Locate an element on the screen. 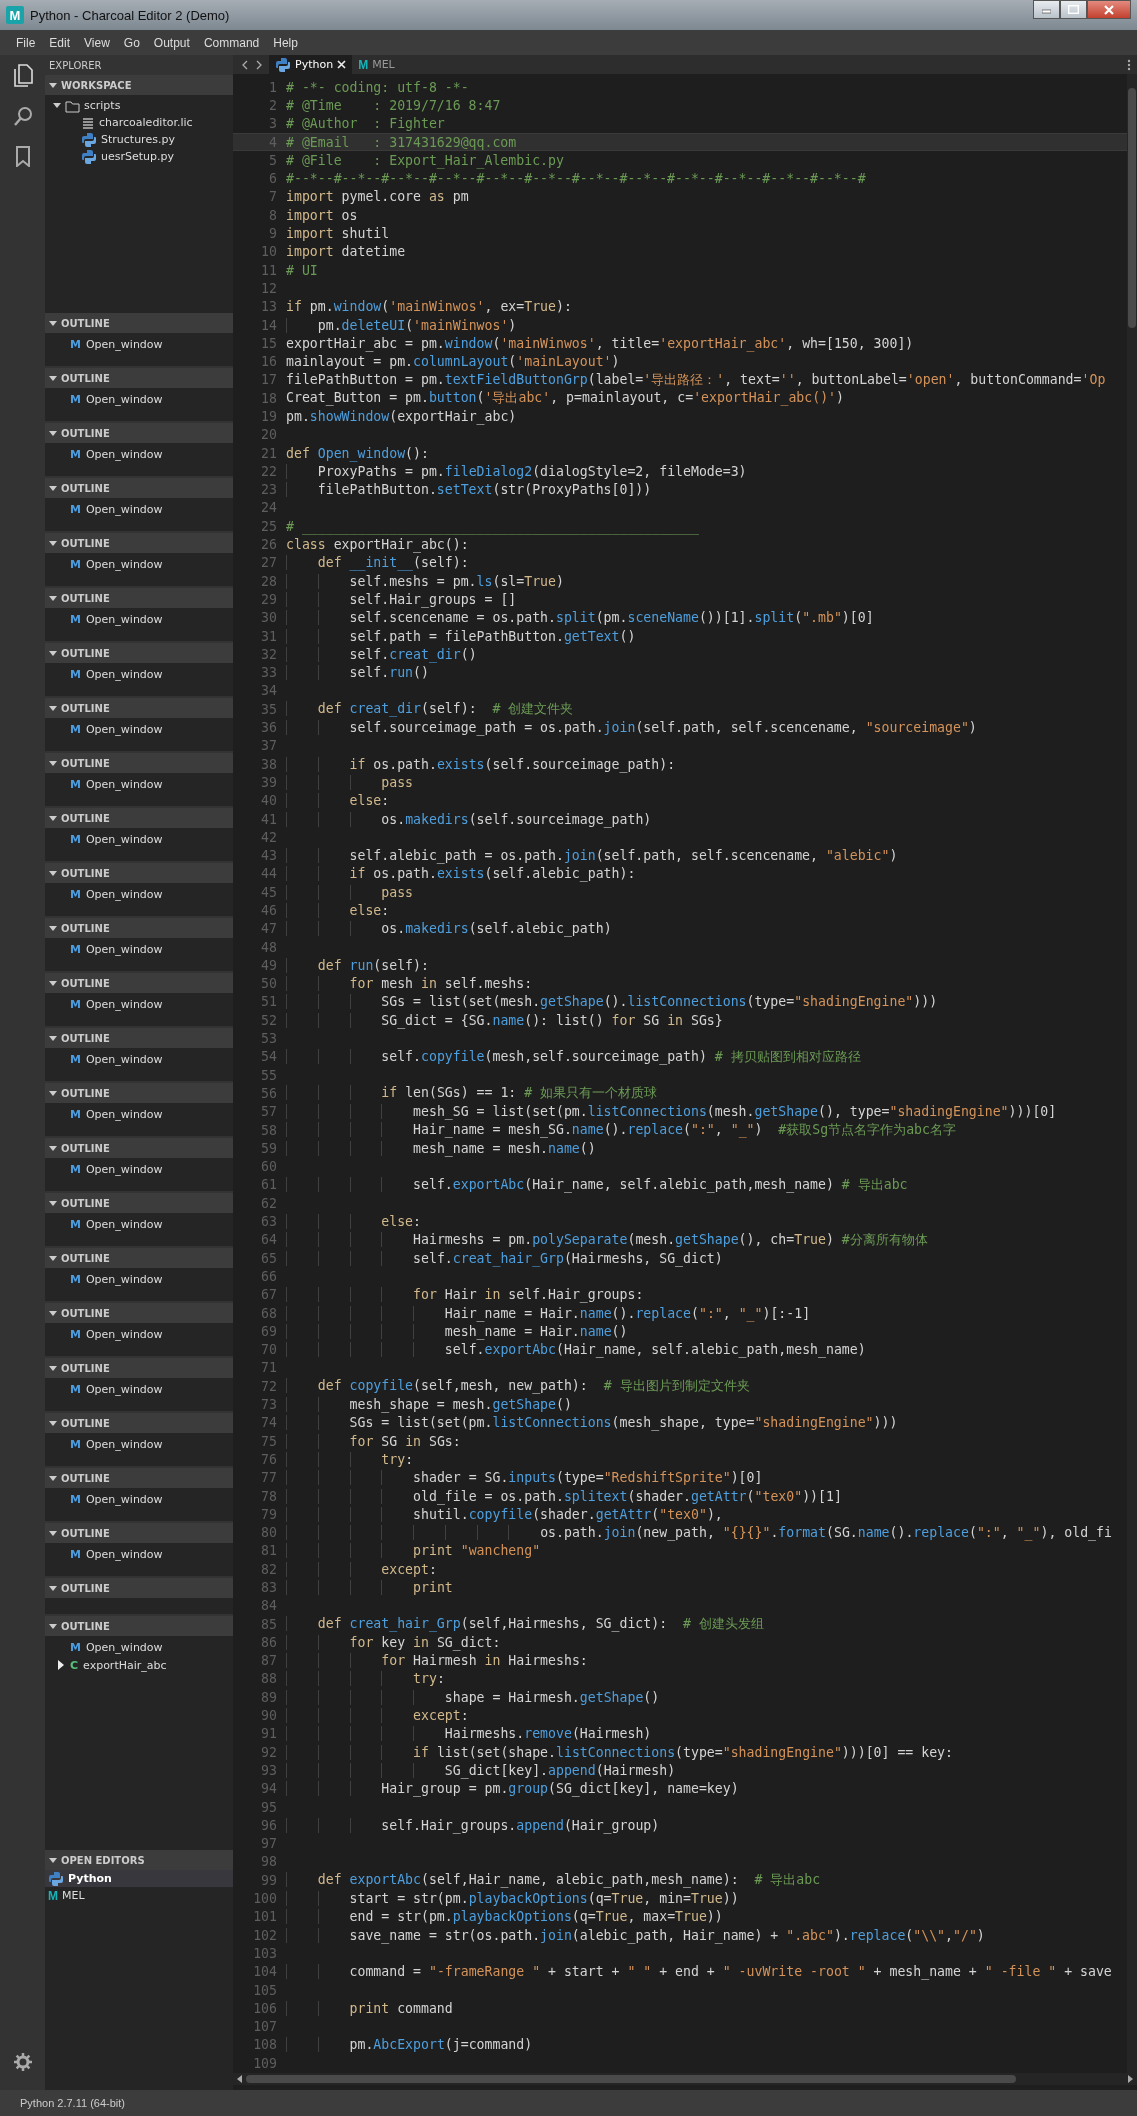 This screenshot has width=1137, height=2116. tree-item: charcoaleditor.lic is located at coordinates (139, 122).